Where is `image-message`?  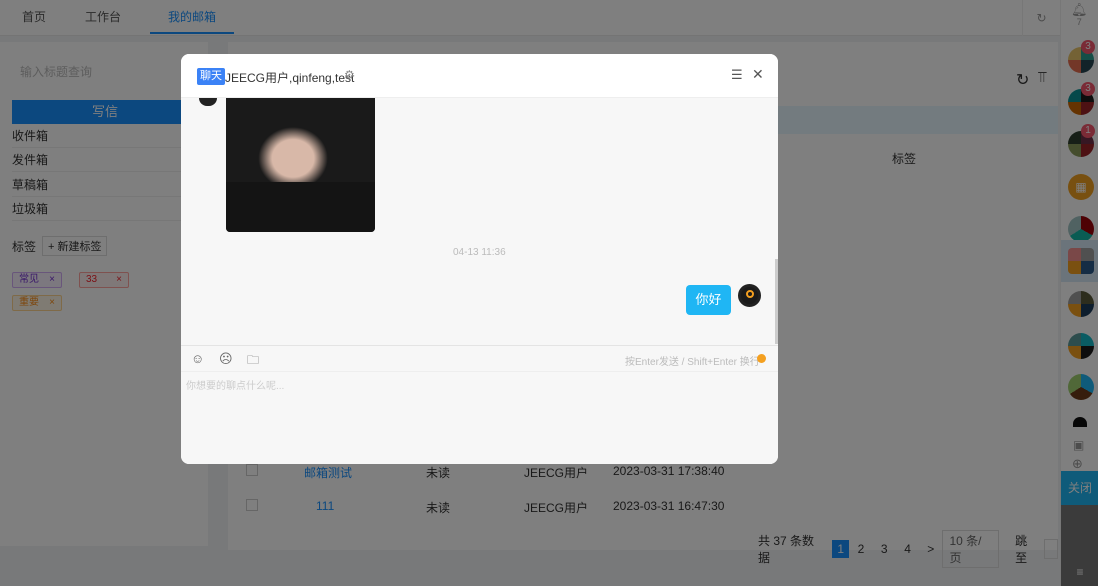 image-message is located at coordinates (300, 165).